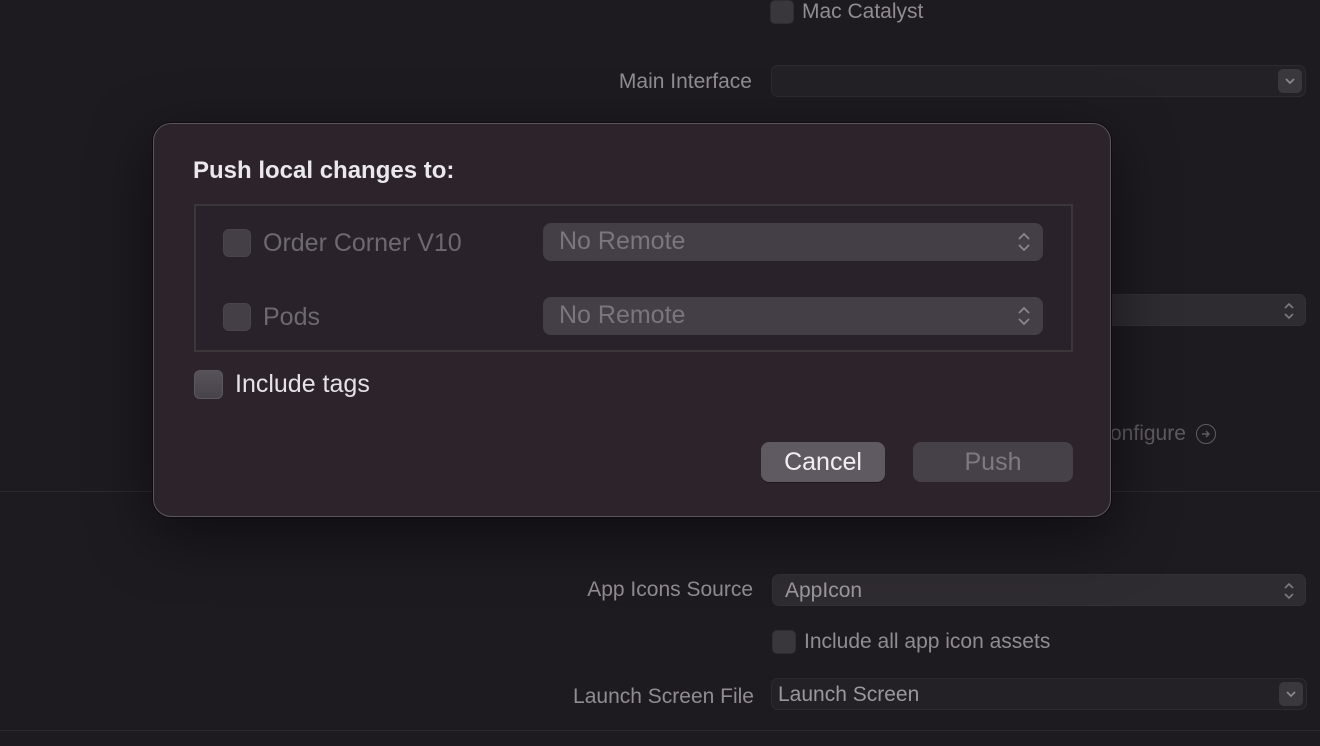 This screenshot has height=746, width=1320. Describe the element at coordinates (1205, 434) in the screenshot. I see `circle-arrow-right-icon` at that location.